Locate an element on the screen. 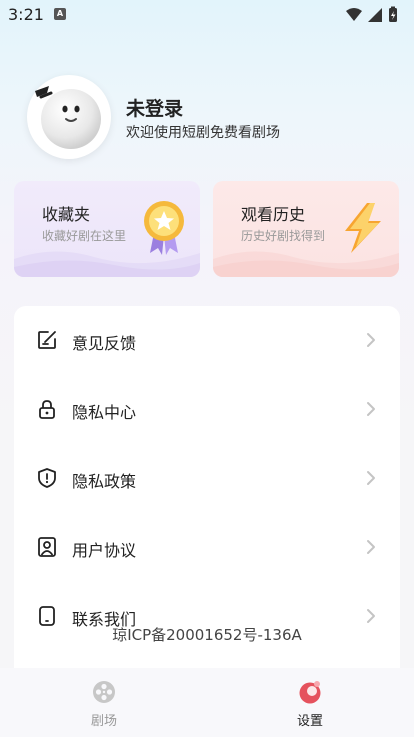 This screenshot has height=737, width=414. avatar-ghost-icon is located at coordinates (68, 117).